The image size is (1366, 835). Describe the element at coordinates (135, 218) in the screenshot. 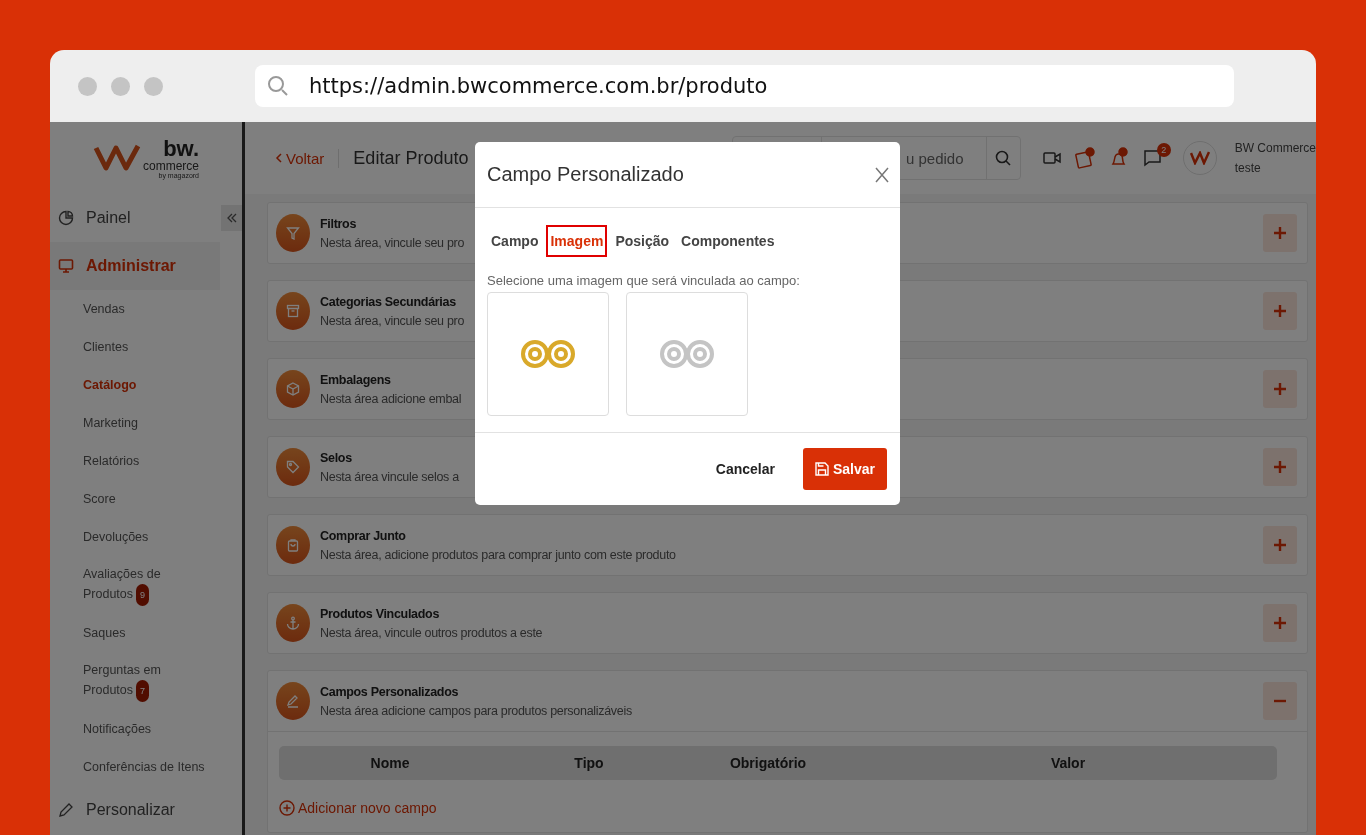

I see `sidebar-item: Painel` at that location.